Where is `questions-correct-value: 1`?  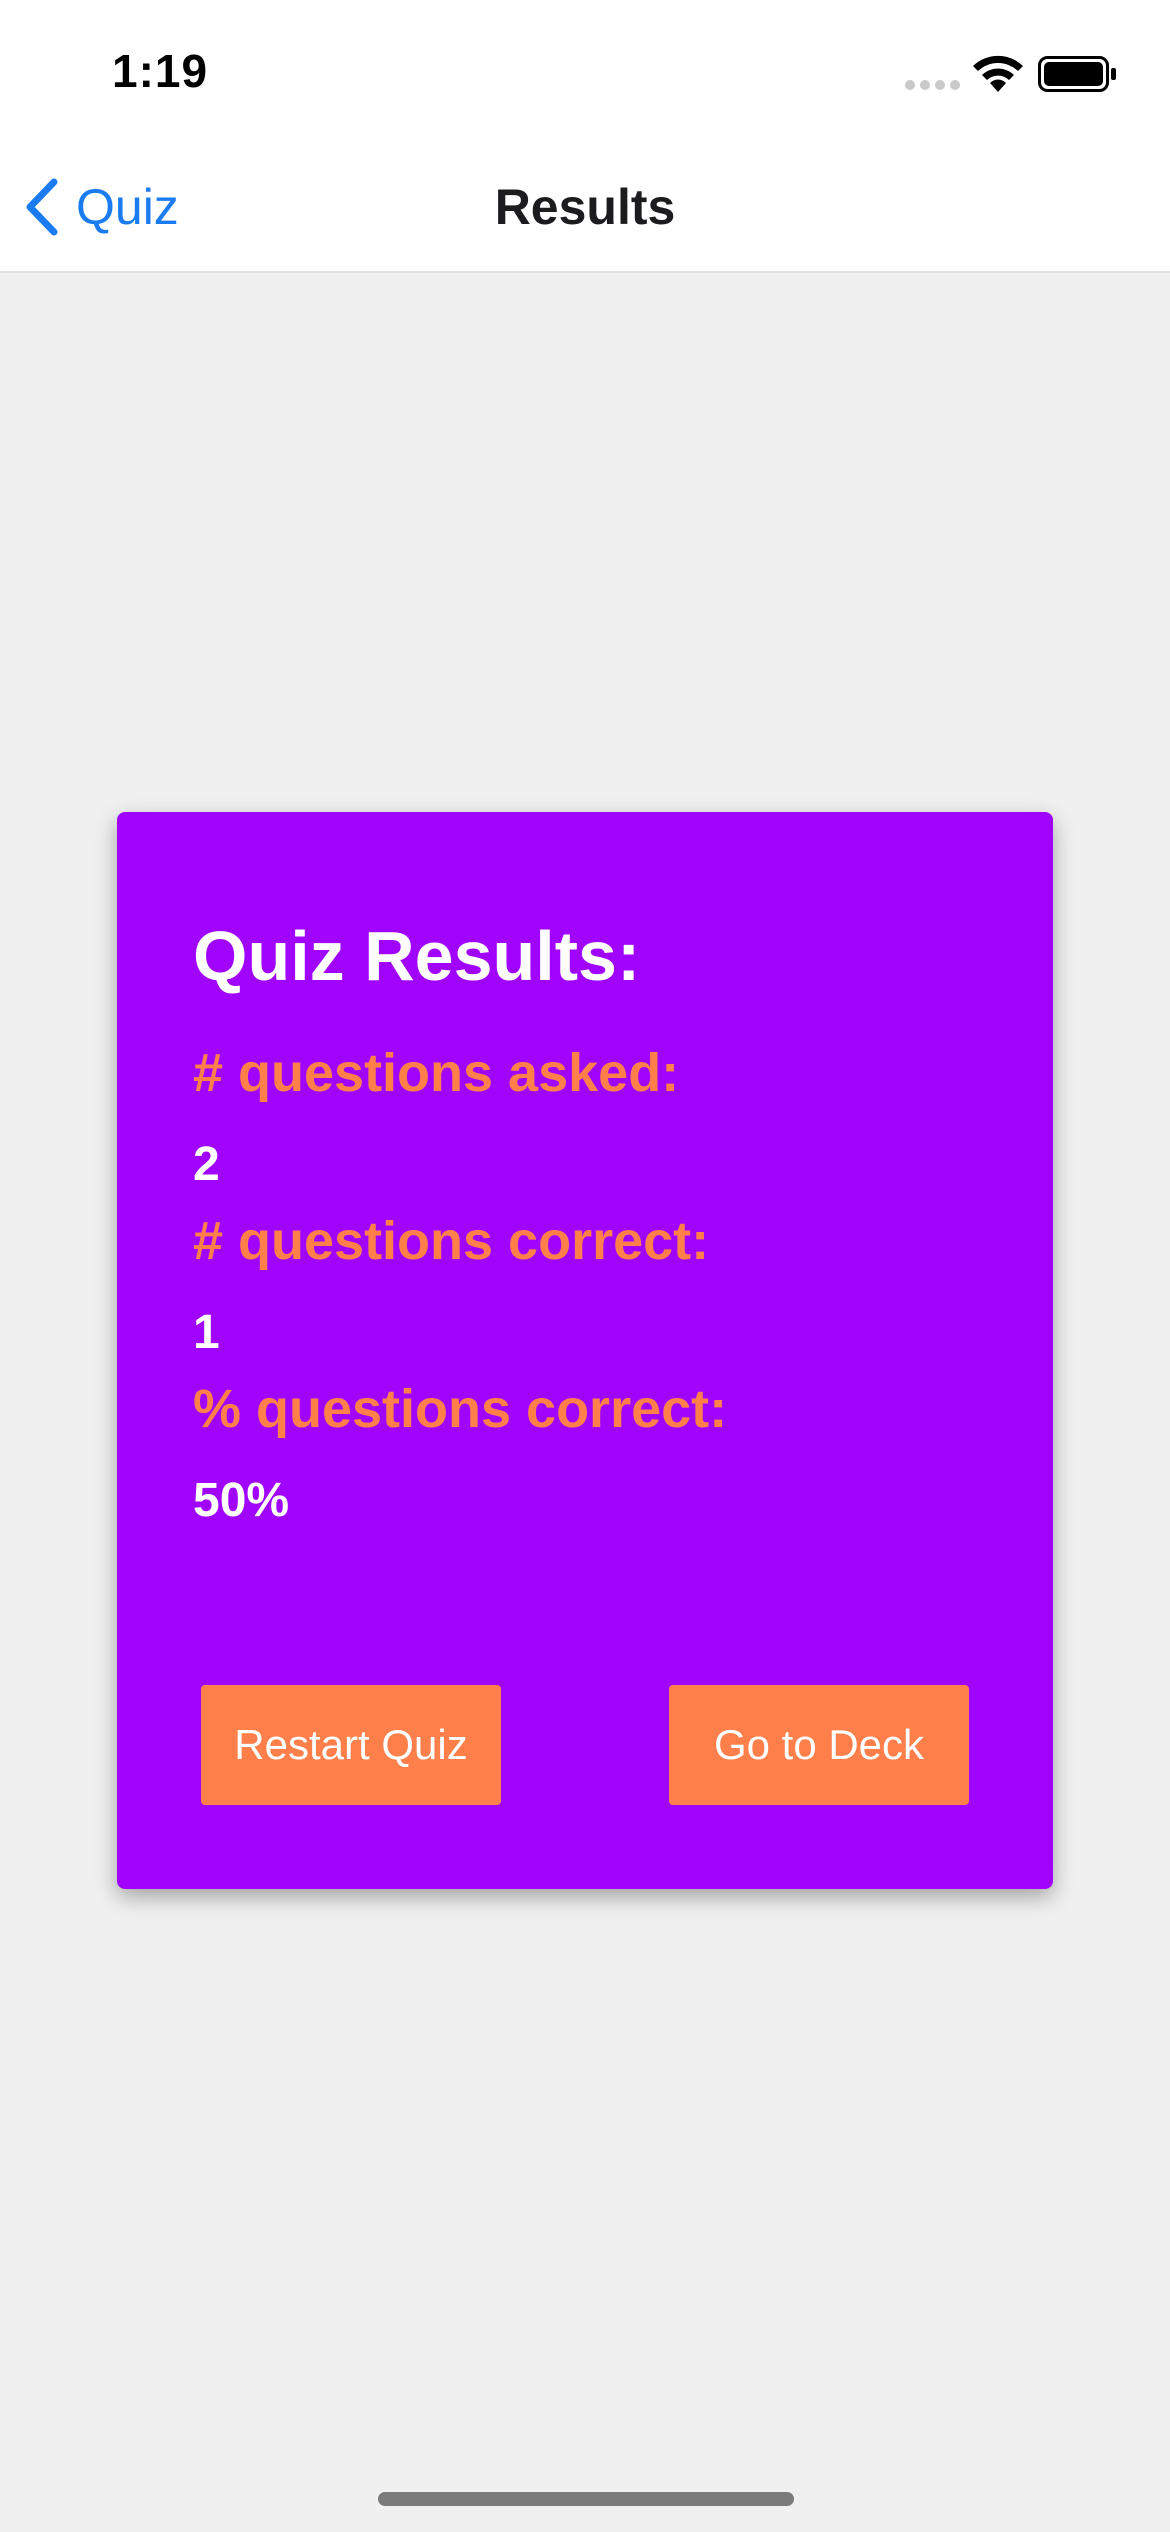 questions-correct-value: 1 is located at coordinates (206, 1332).